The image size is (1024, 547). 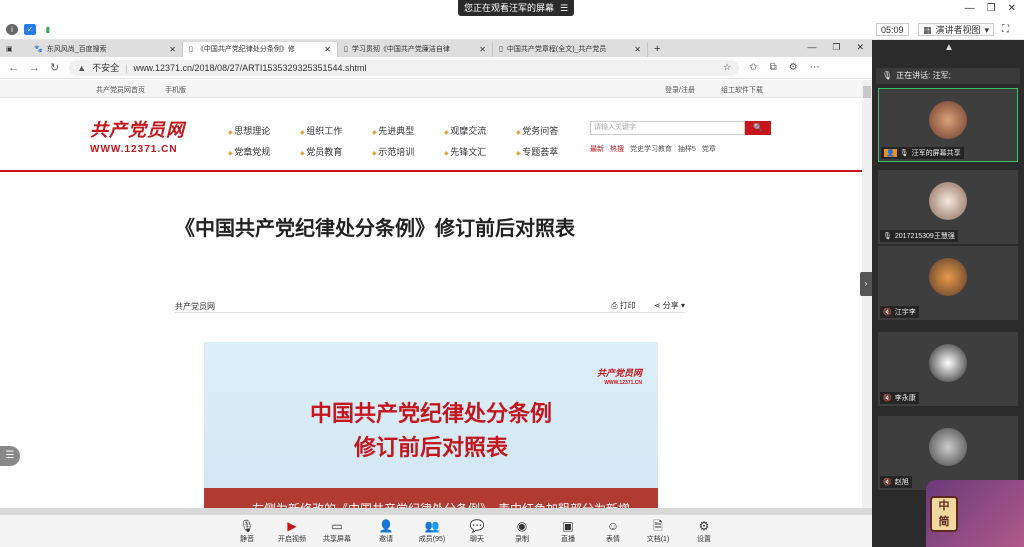 What do you see at coordinates (613, 526) in the screenshot?
I see `emoji-icon: ☺` at bounding box center [613, 526].